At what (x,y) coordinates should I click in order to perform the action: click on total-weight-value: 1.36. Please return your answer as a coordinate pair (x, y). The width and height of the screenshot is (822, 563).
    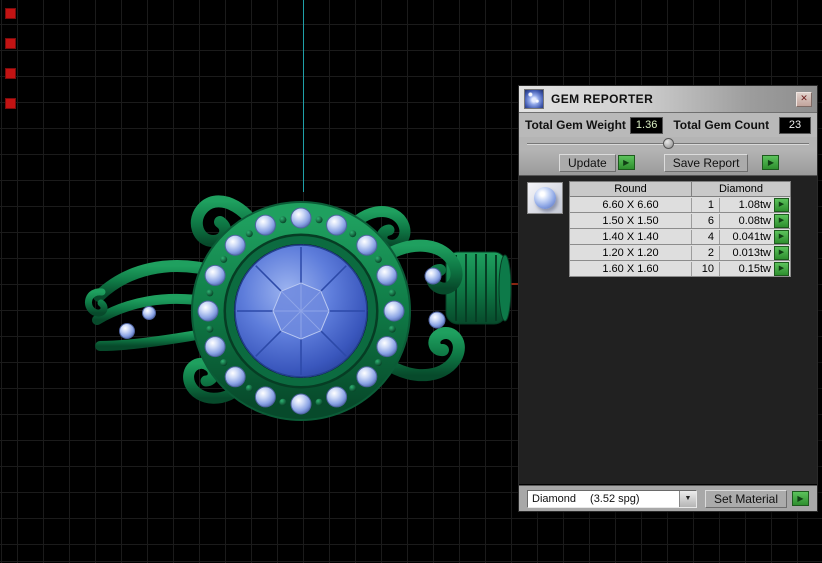
    Looking at the image, I should click on (646, 125).